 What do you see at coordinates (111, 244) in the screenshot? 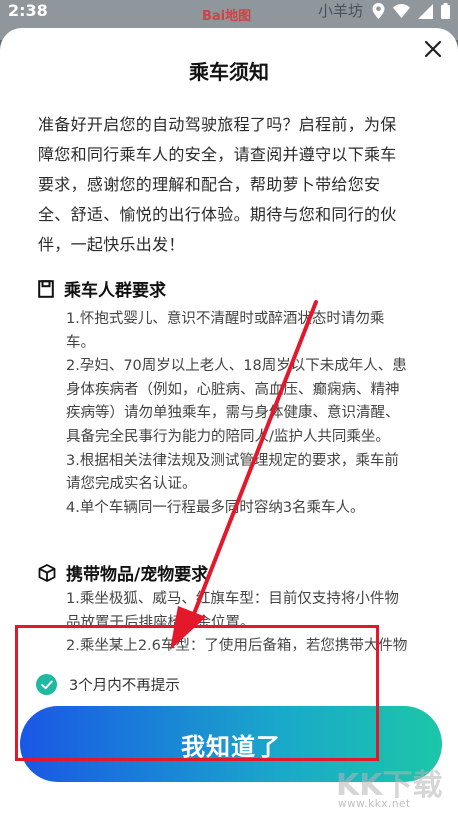
I see `intro-line: 伴，一起快乐出发！` at bounding box center [111, 244].